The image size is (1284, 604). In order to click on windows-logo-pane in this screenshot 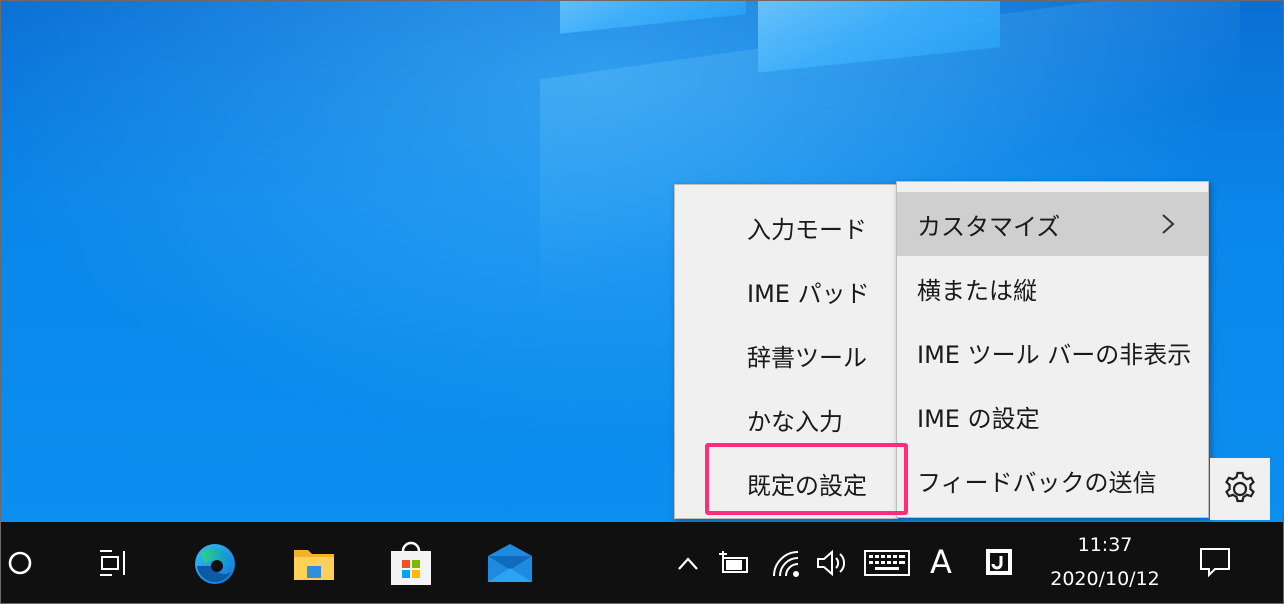, I will do `click(653, 17)`.